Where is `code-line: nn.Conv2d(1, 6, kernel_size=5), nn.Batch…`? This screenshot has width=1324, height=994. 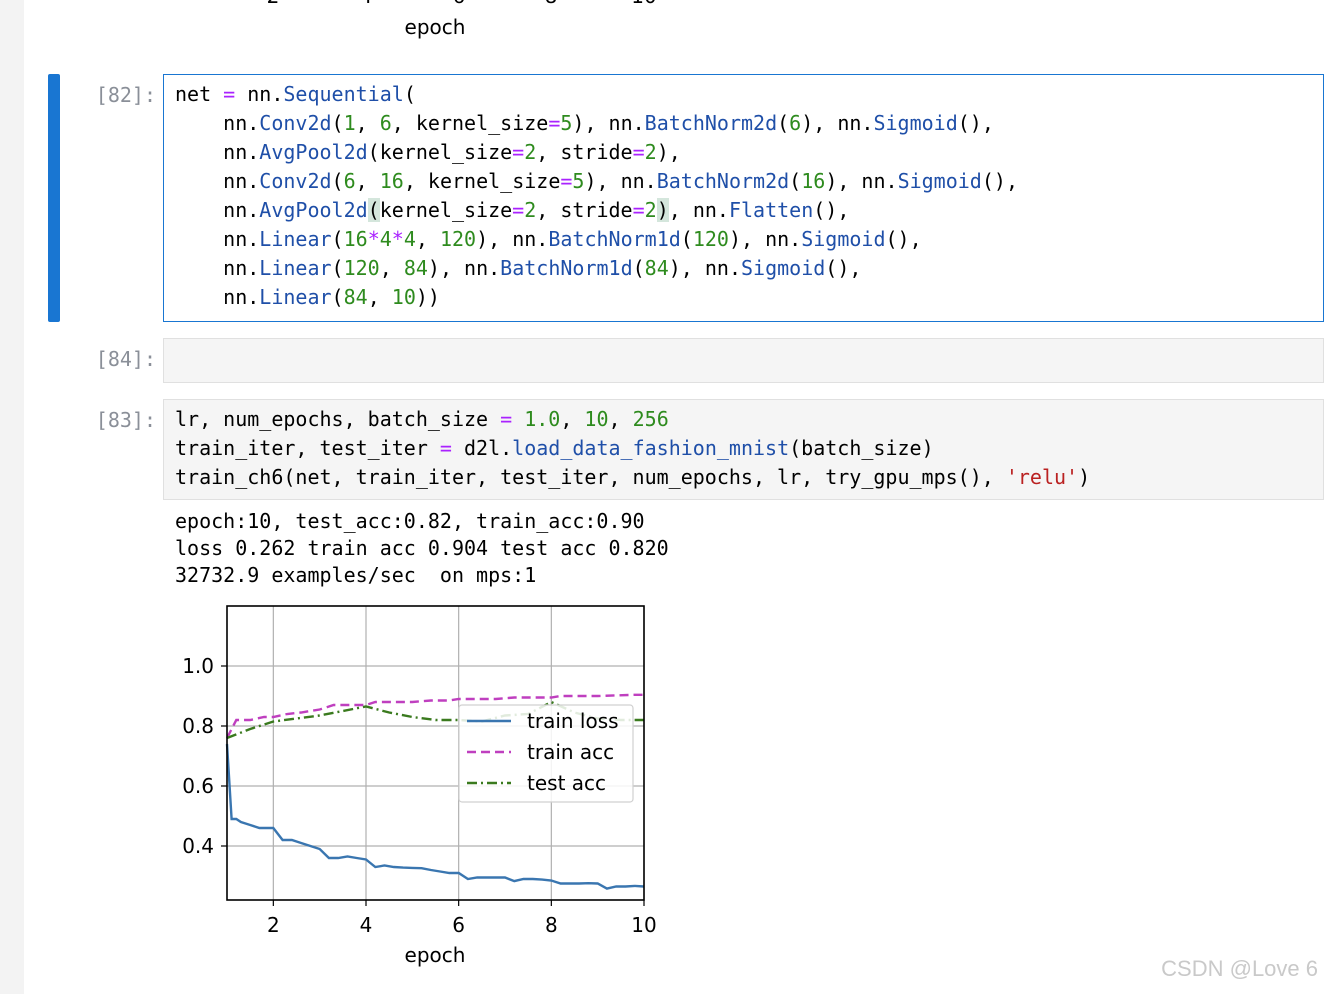
code-line: nn.Conv2d(1, 6, kernel_size=5), nn.Batch… is located at coordinates (596, 123).